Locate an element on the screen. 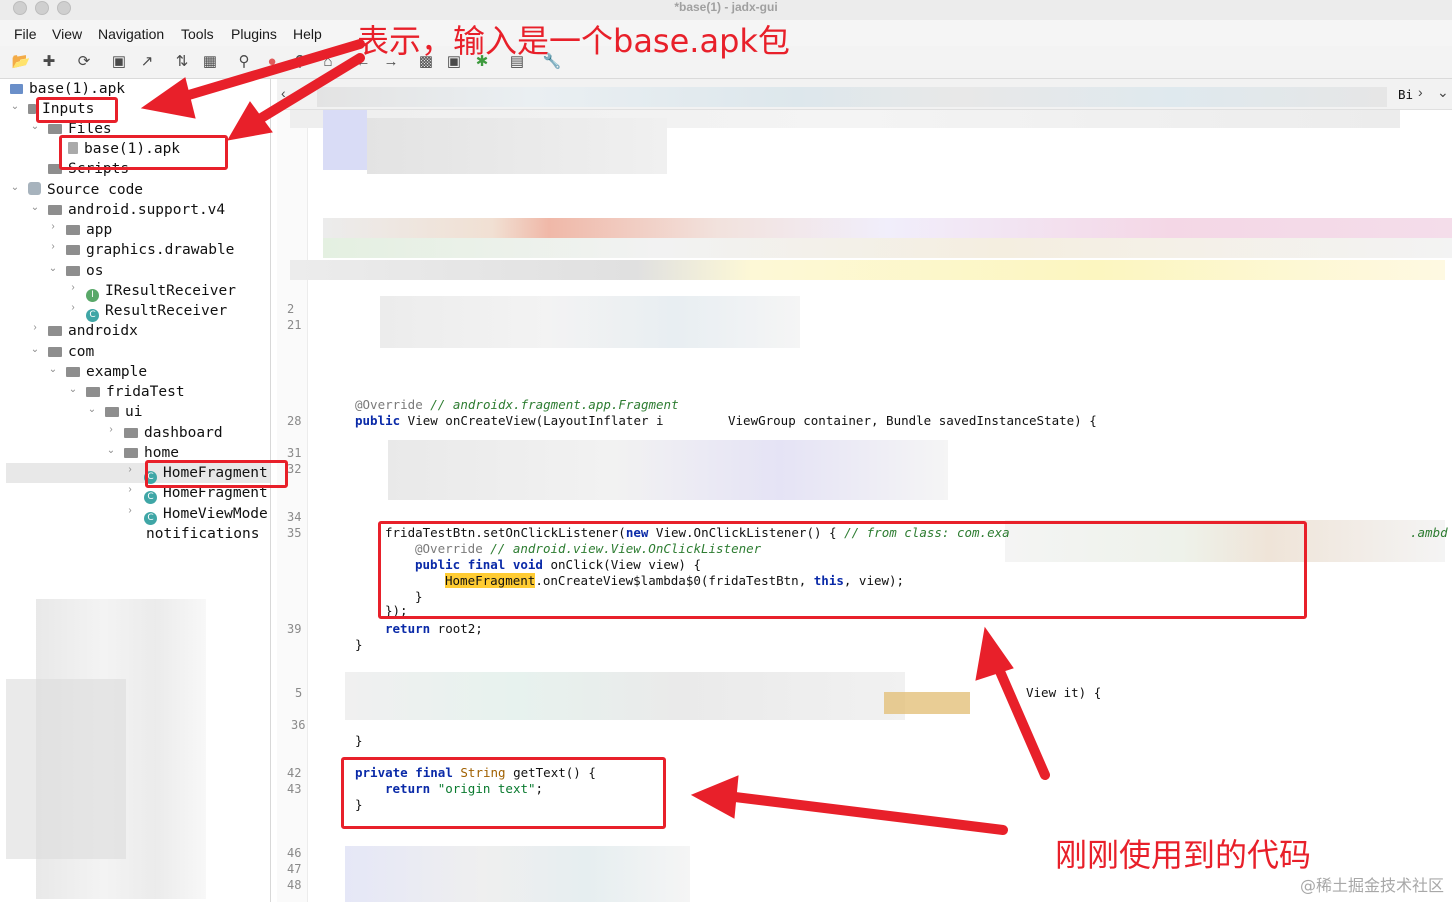 This screenshot has width=1452, height=902. watermark: @稀土掘金技术社区 is located at coordinates (1371, 885).